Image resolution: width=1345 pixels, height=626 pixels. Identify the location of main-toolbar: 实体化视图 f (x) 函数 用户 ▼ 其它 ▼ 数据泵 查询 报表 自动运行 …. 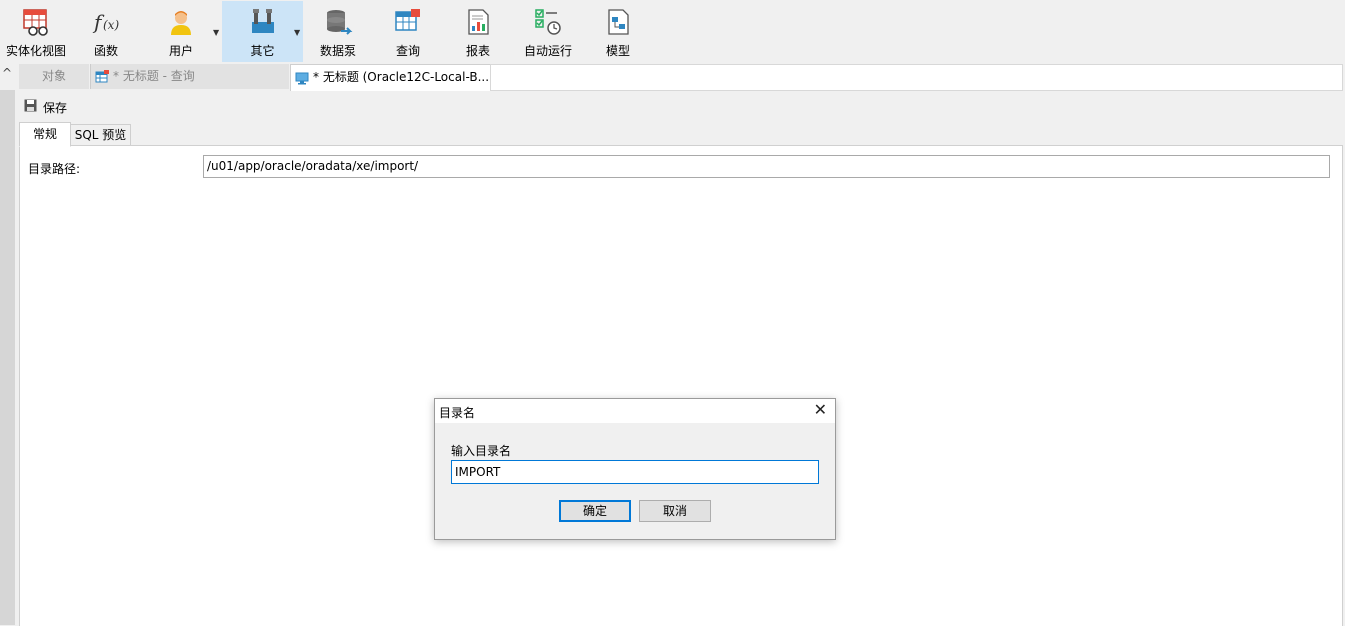
(672, 31).